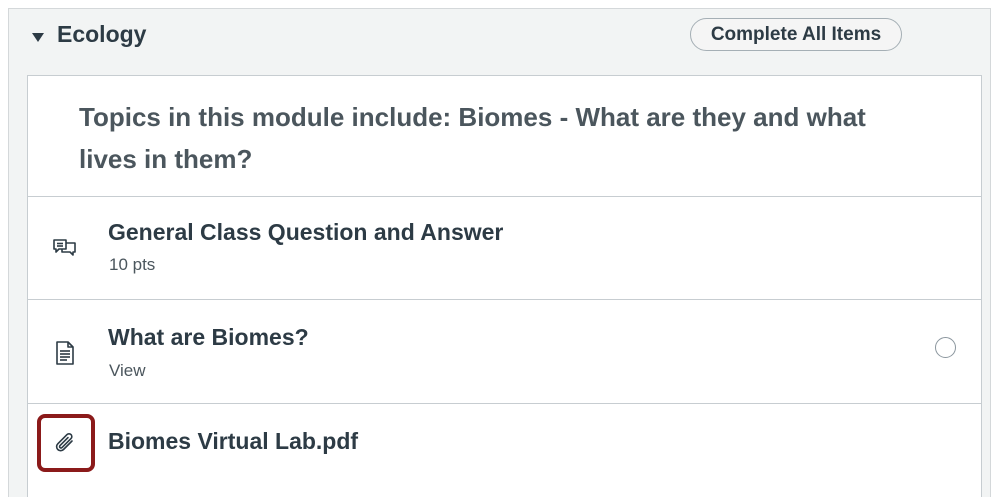 The height and width of the screenshot is (504, 999). I want to click on paperclip-icon, so click(65, 443).